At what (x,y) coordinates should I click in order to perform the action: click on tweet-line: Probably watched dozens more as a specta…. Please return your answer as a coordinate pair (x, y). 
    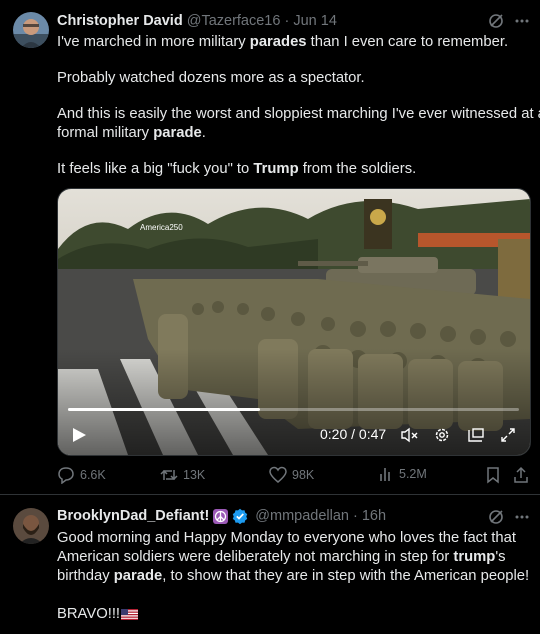
    Looking at the image, I should click on (211, 78).